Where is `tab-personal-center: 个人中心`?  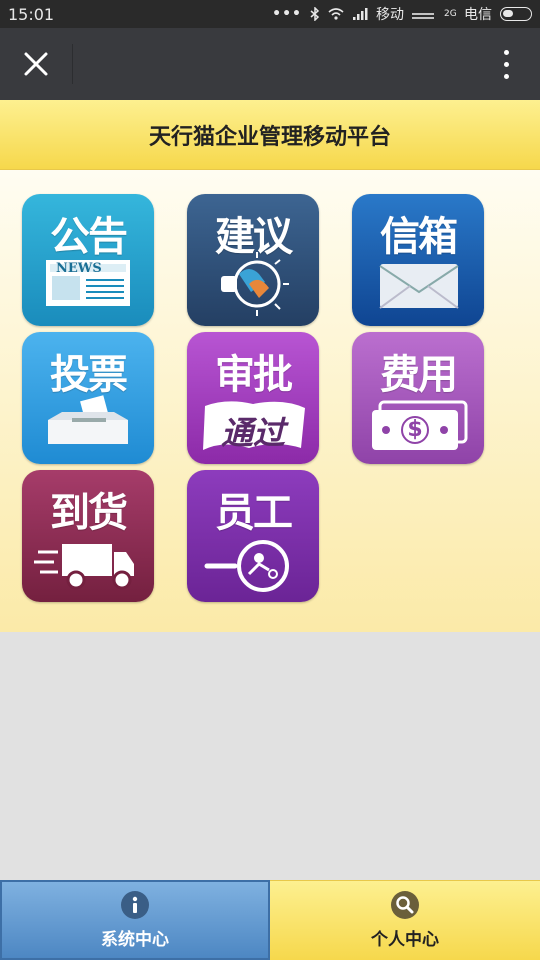
tab-personal-center: 个人中心 is located at coordinates (405, 920).